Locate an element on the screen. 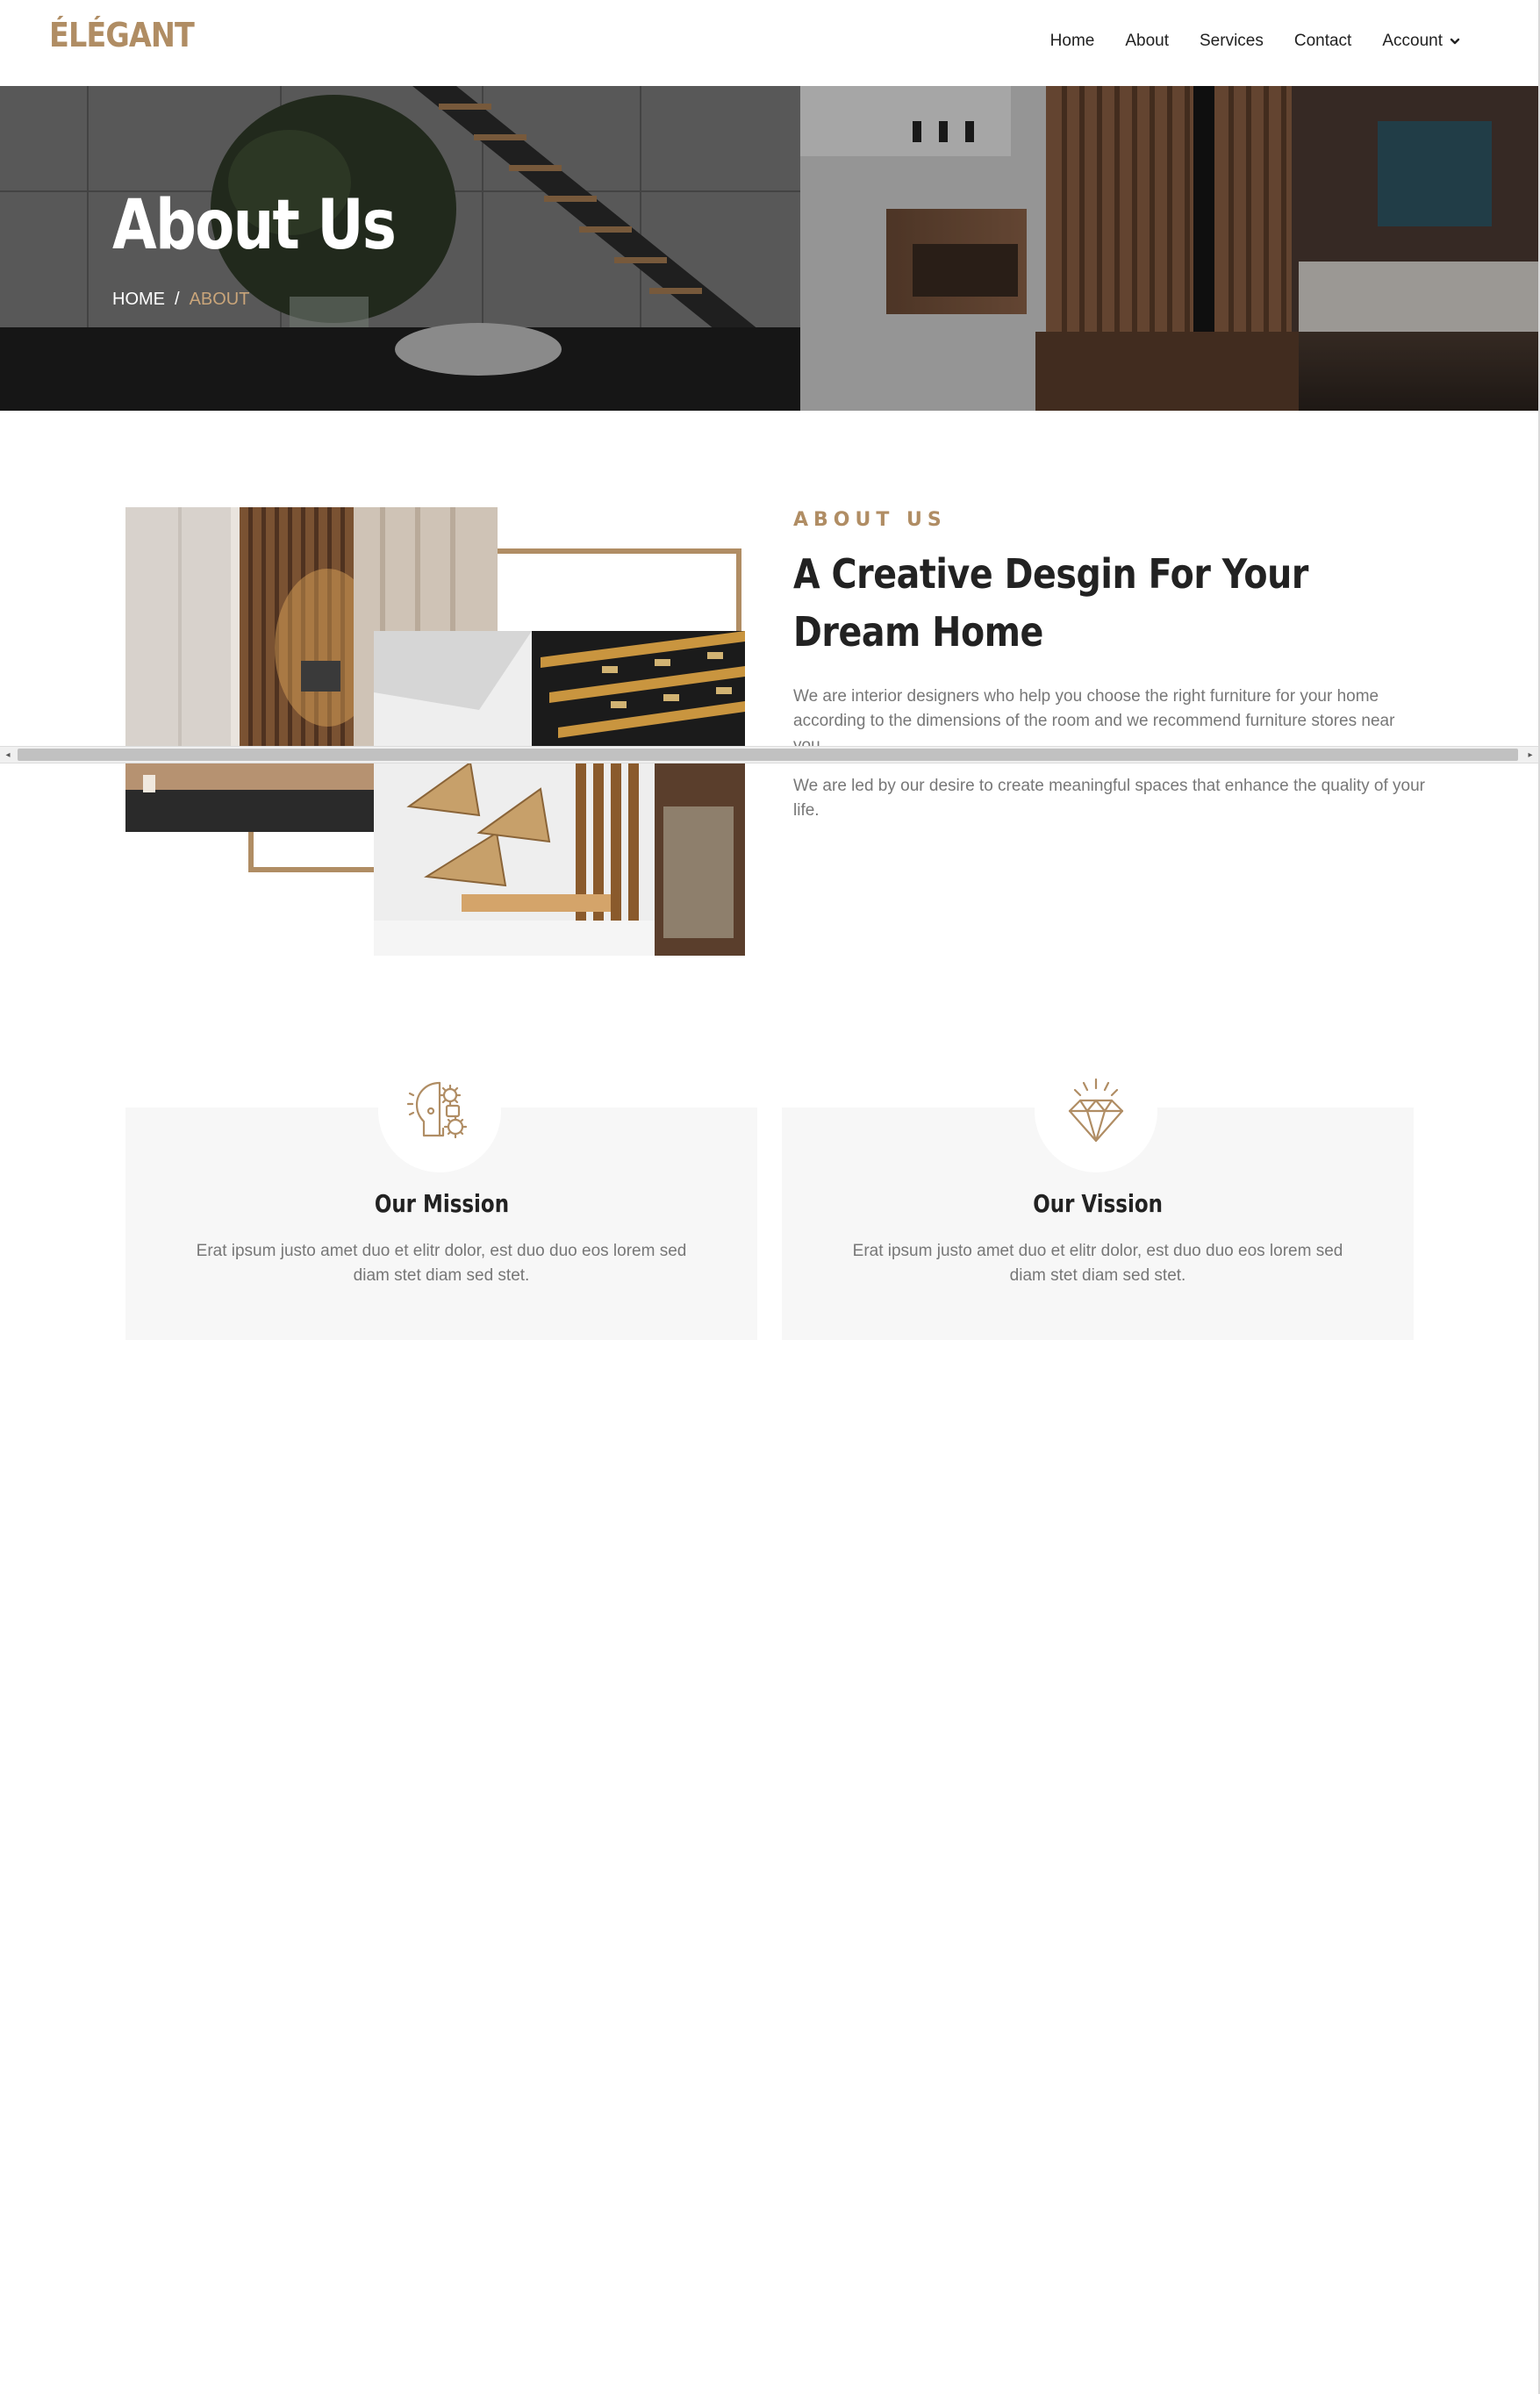 Image resolution: width=1540 pixels, height=2394 pixels. scrollbar-thumb is located at coordinates (768, 755).